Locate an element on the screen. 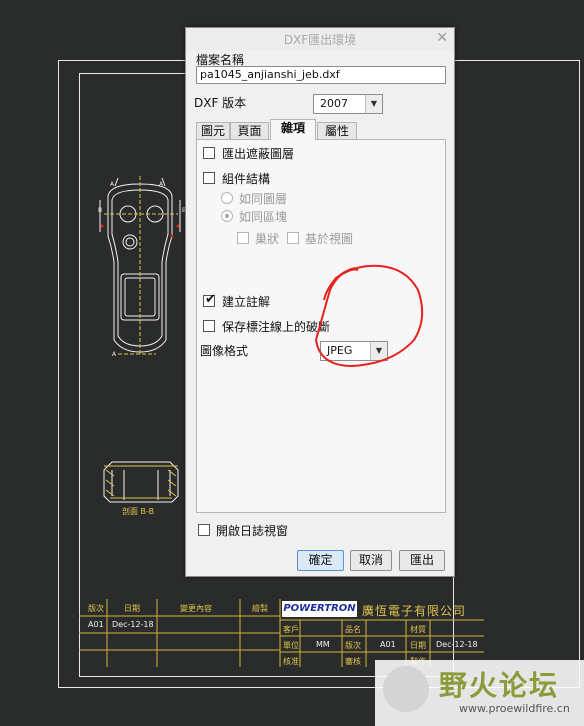 The image size is (584, 726). tab-attributes: 屬性 is located at coordinates (337, 130).